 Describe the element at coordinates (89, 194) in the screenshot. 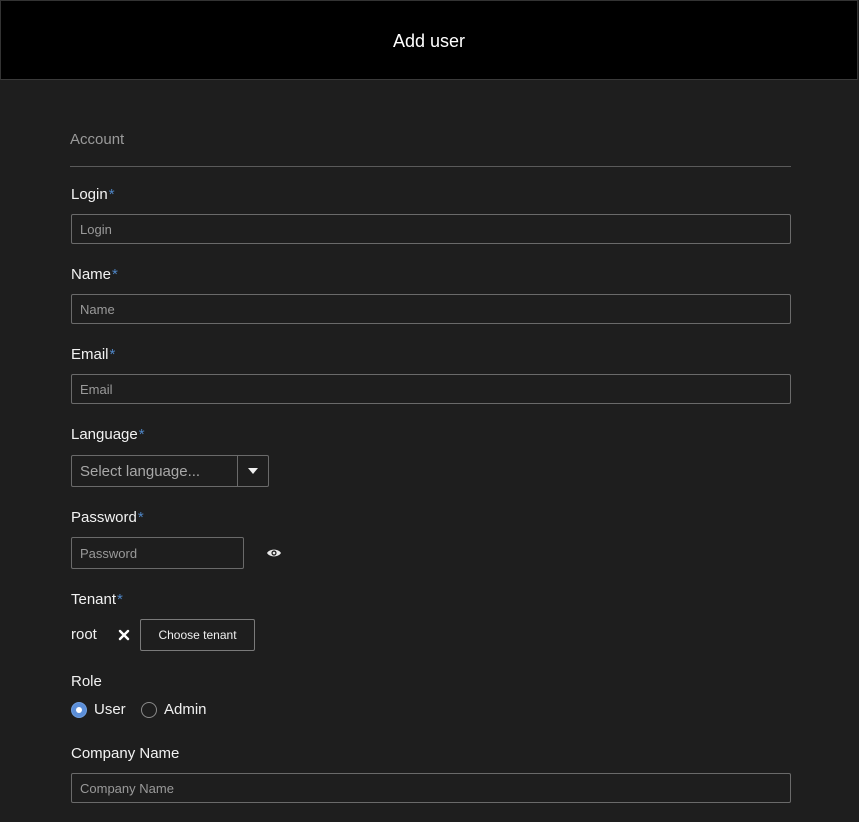

I see `login-label-text: Login` at that location.